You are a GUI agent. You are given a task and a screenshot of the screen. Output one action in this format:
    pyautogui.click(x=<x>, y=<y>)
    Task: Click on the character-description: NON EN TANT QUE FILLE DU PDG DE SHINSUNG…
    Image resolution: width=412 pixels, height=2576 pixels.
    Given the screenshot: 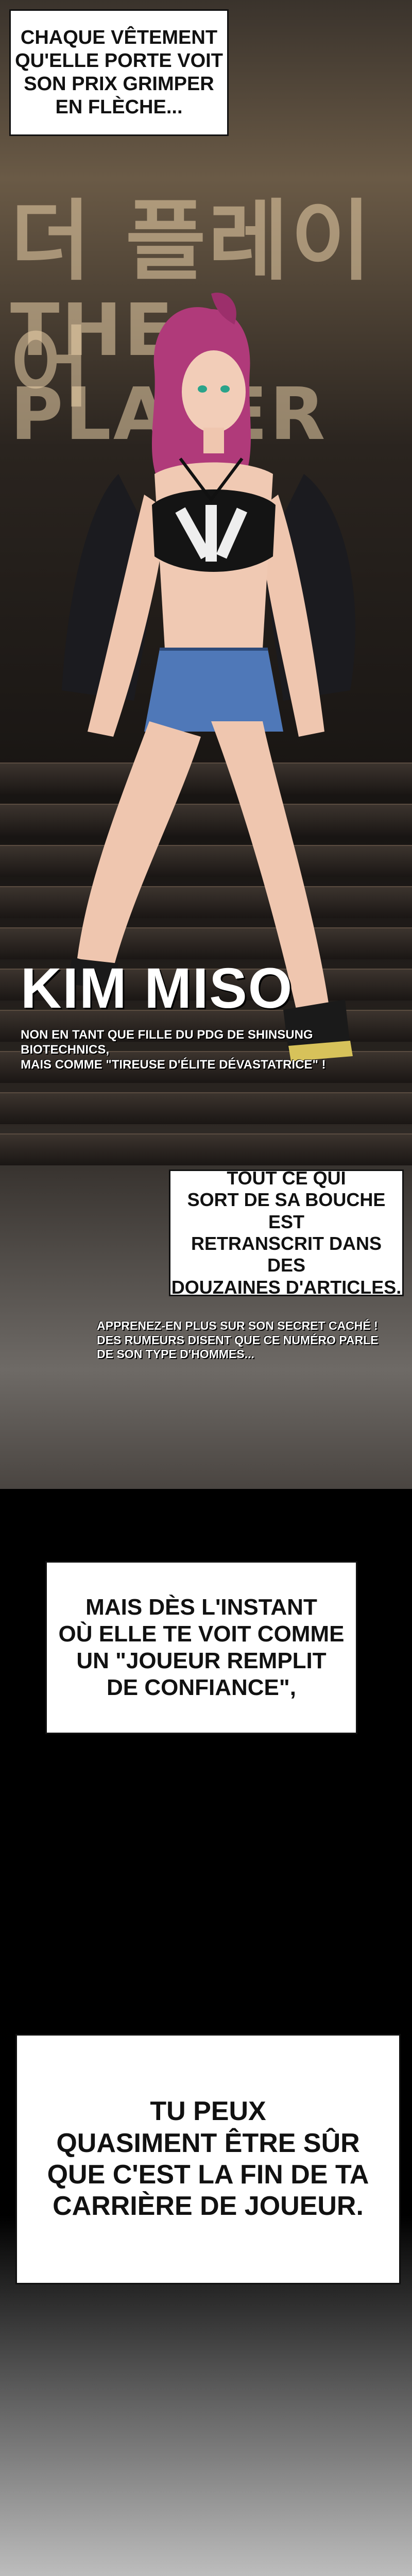 What is the action you would take?
    pyautogui.click(x=174, y=1050)
    